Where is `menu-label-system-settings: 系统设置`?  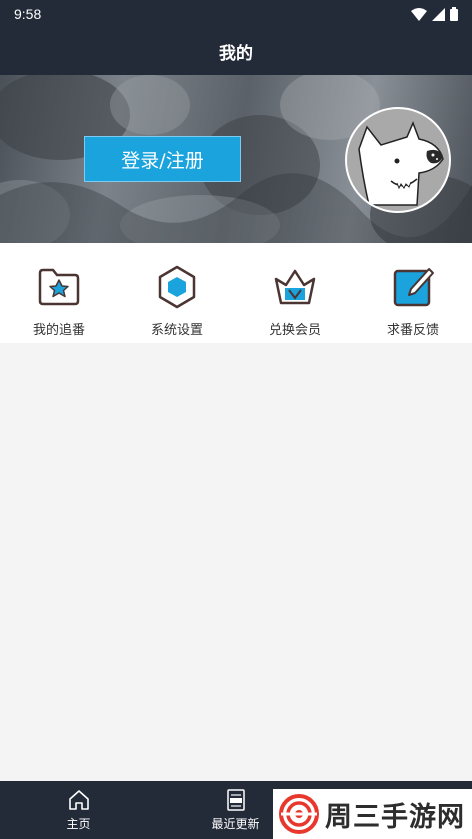
menu-label-system-settings: 系统设置 is located at coordinates (176, 330).